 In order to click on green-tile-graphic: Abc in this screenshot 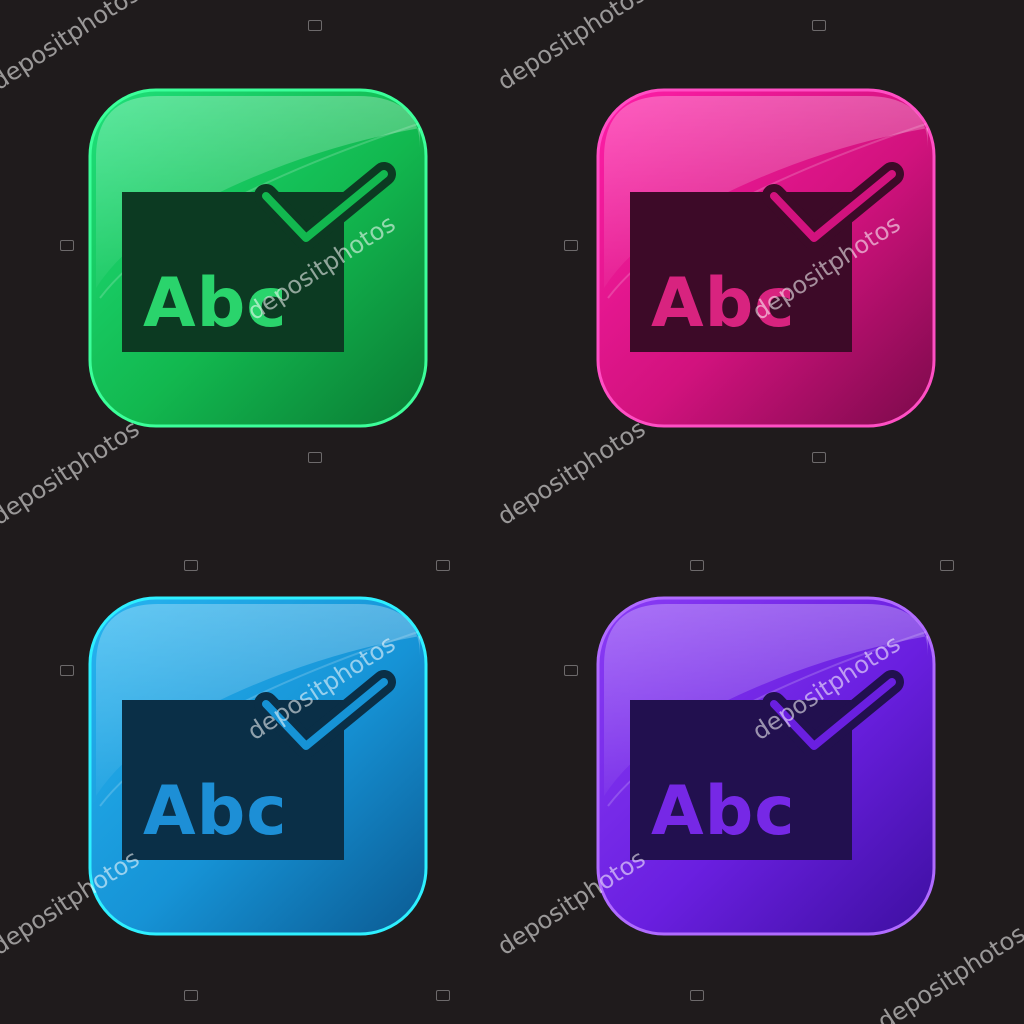, I will do `click(258, 258)`.